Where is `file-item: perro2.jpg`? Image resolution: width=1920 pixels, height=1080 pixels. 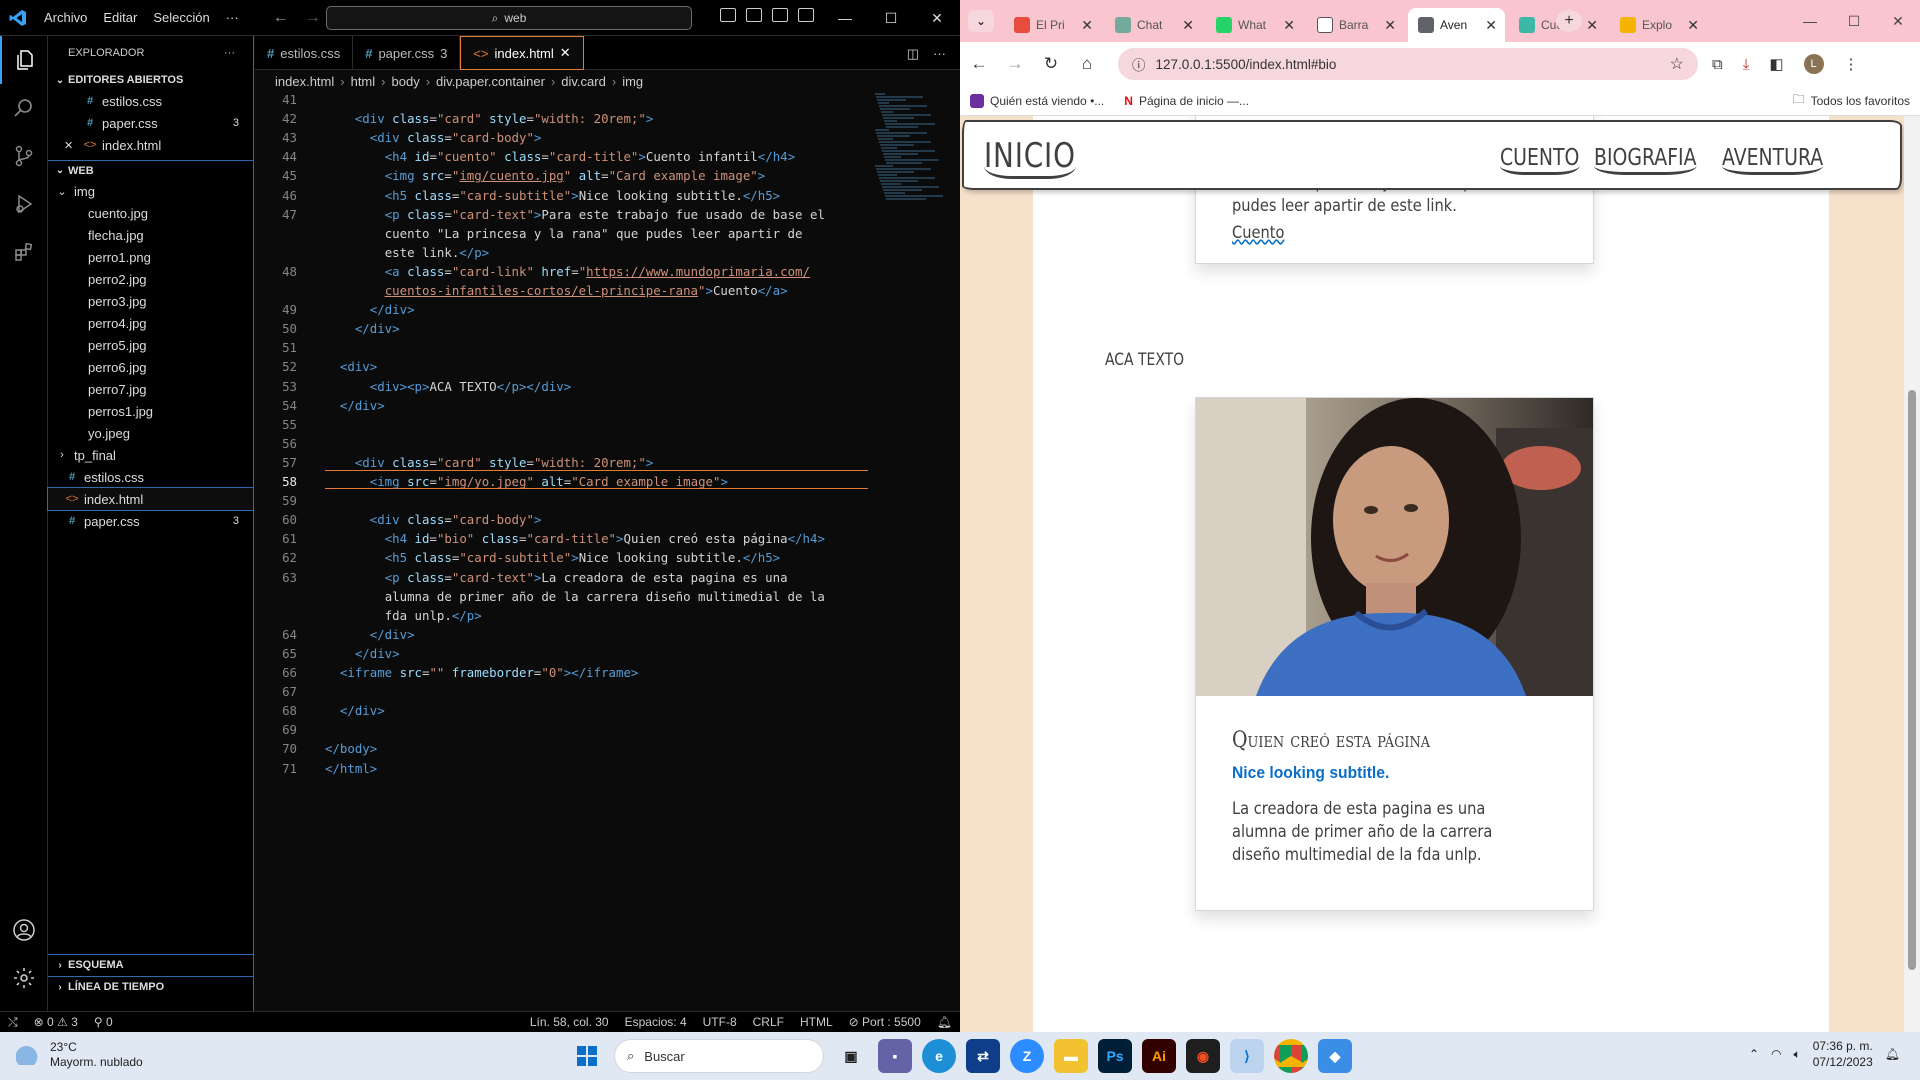 file-item: perro2.jpg is located at coordinates (150, 279).